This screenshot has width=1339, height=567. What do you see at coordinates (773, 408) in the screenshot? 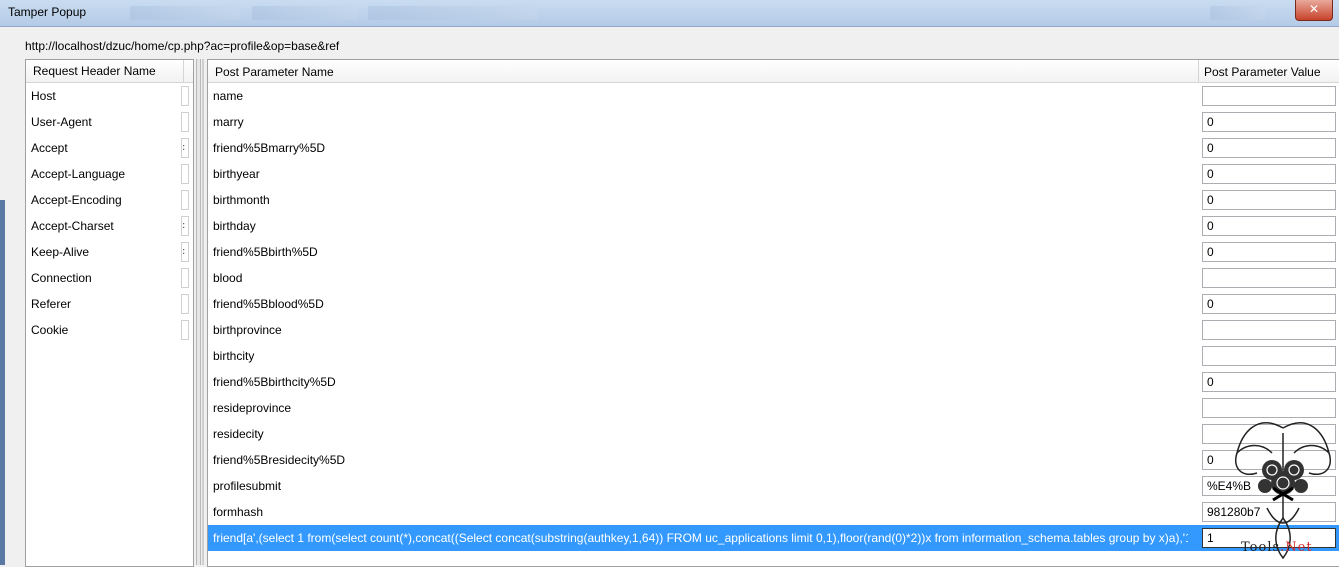
I see `table-row: resideprovince` at bounding box center [773, 408].